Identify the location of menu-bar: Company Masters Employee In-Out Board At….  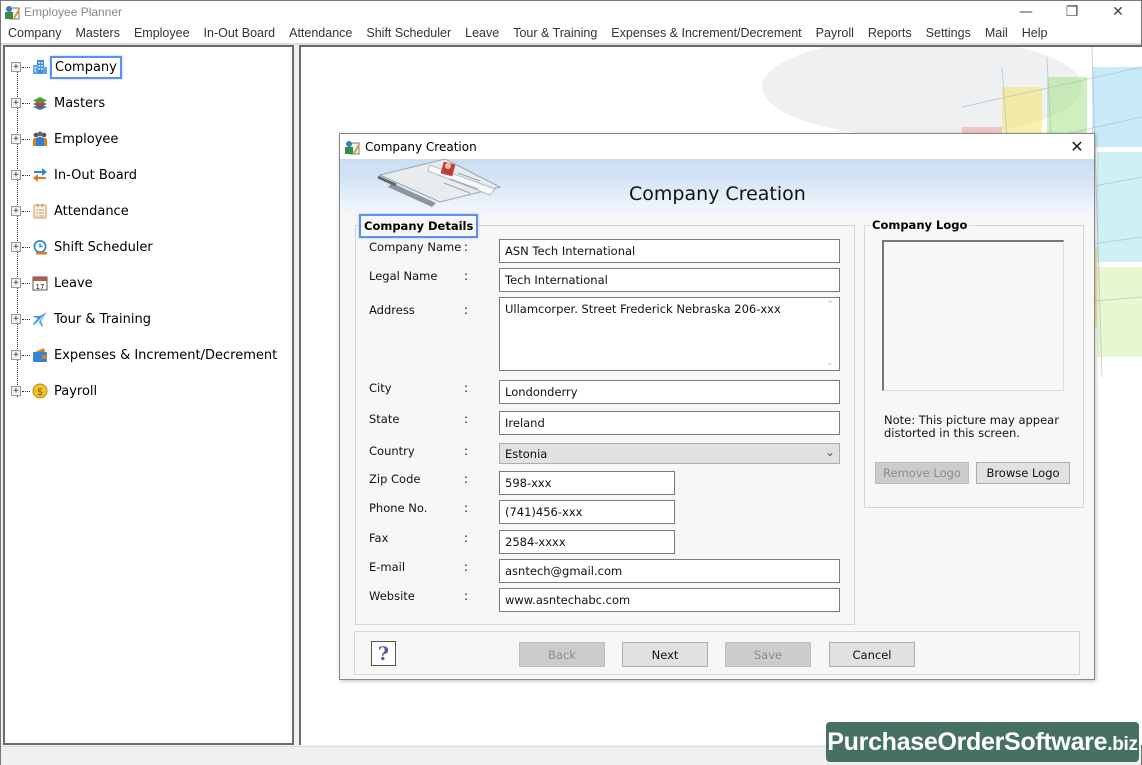
(571, 33).